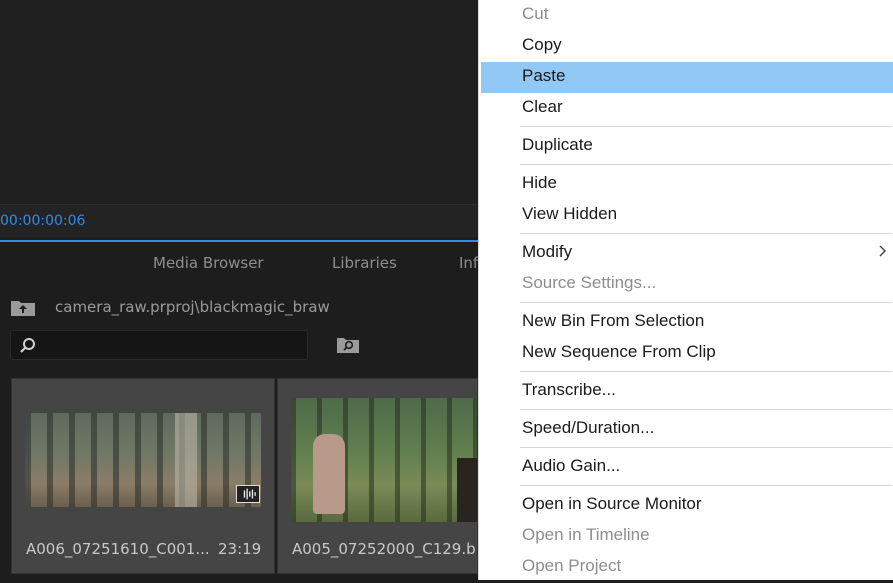 The width and height of the screenshot is (893, 583). I want to click on timecode: 00:00:00:06, so click(42, 221).